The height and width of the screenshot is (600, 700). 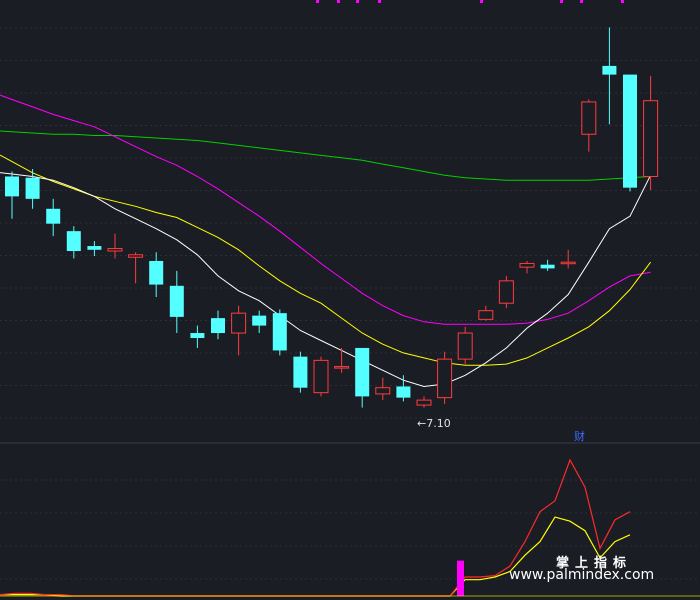 What do you see at coordinates (434, 423) in the screenshot?
I see `low-price-label: ←7.10` at bounding box center [434, 423].